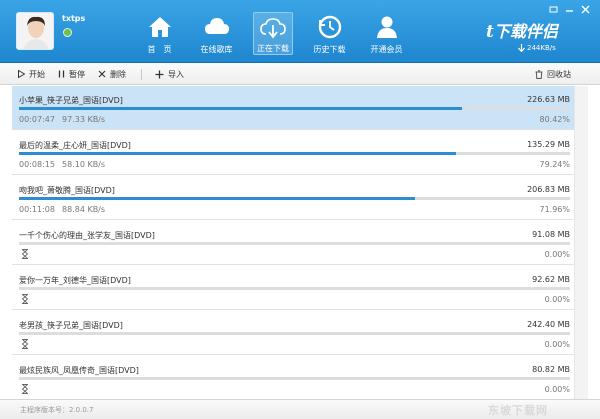 The image size is (600, 419). Describe the element at coordinates (216, 49) in the screenshot. I see `nav-online-library-label: 在线歌库` at that location.